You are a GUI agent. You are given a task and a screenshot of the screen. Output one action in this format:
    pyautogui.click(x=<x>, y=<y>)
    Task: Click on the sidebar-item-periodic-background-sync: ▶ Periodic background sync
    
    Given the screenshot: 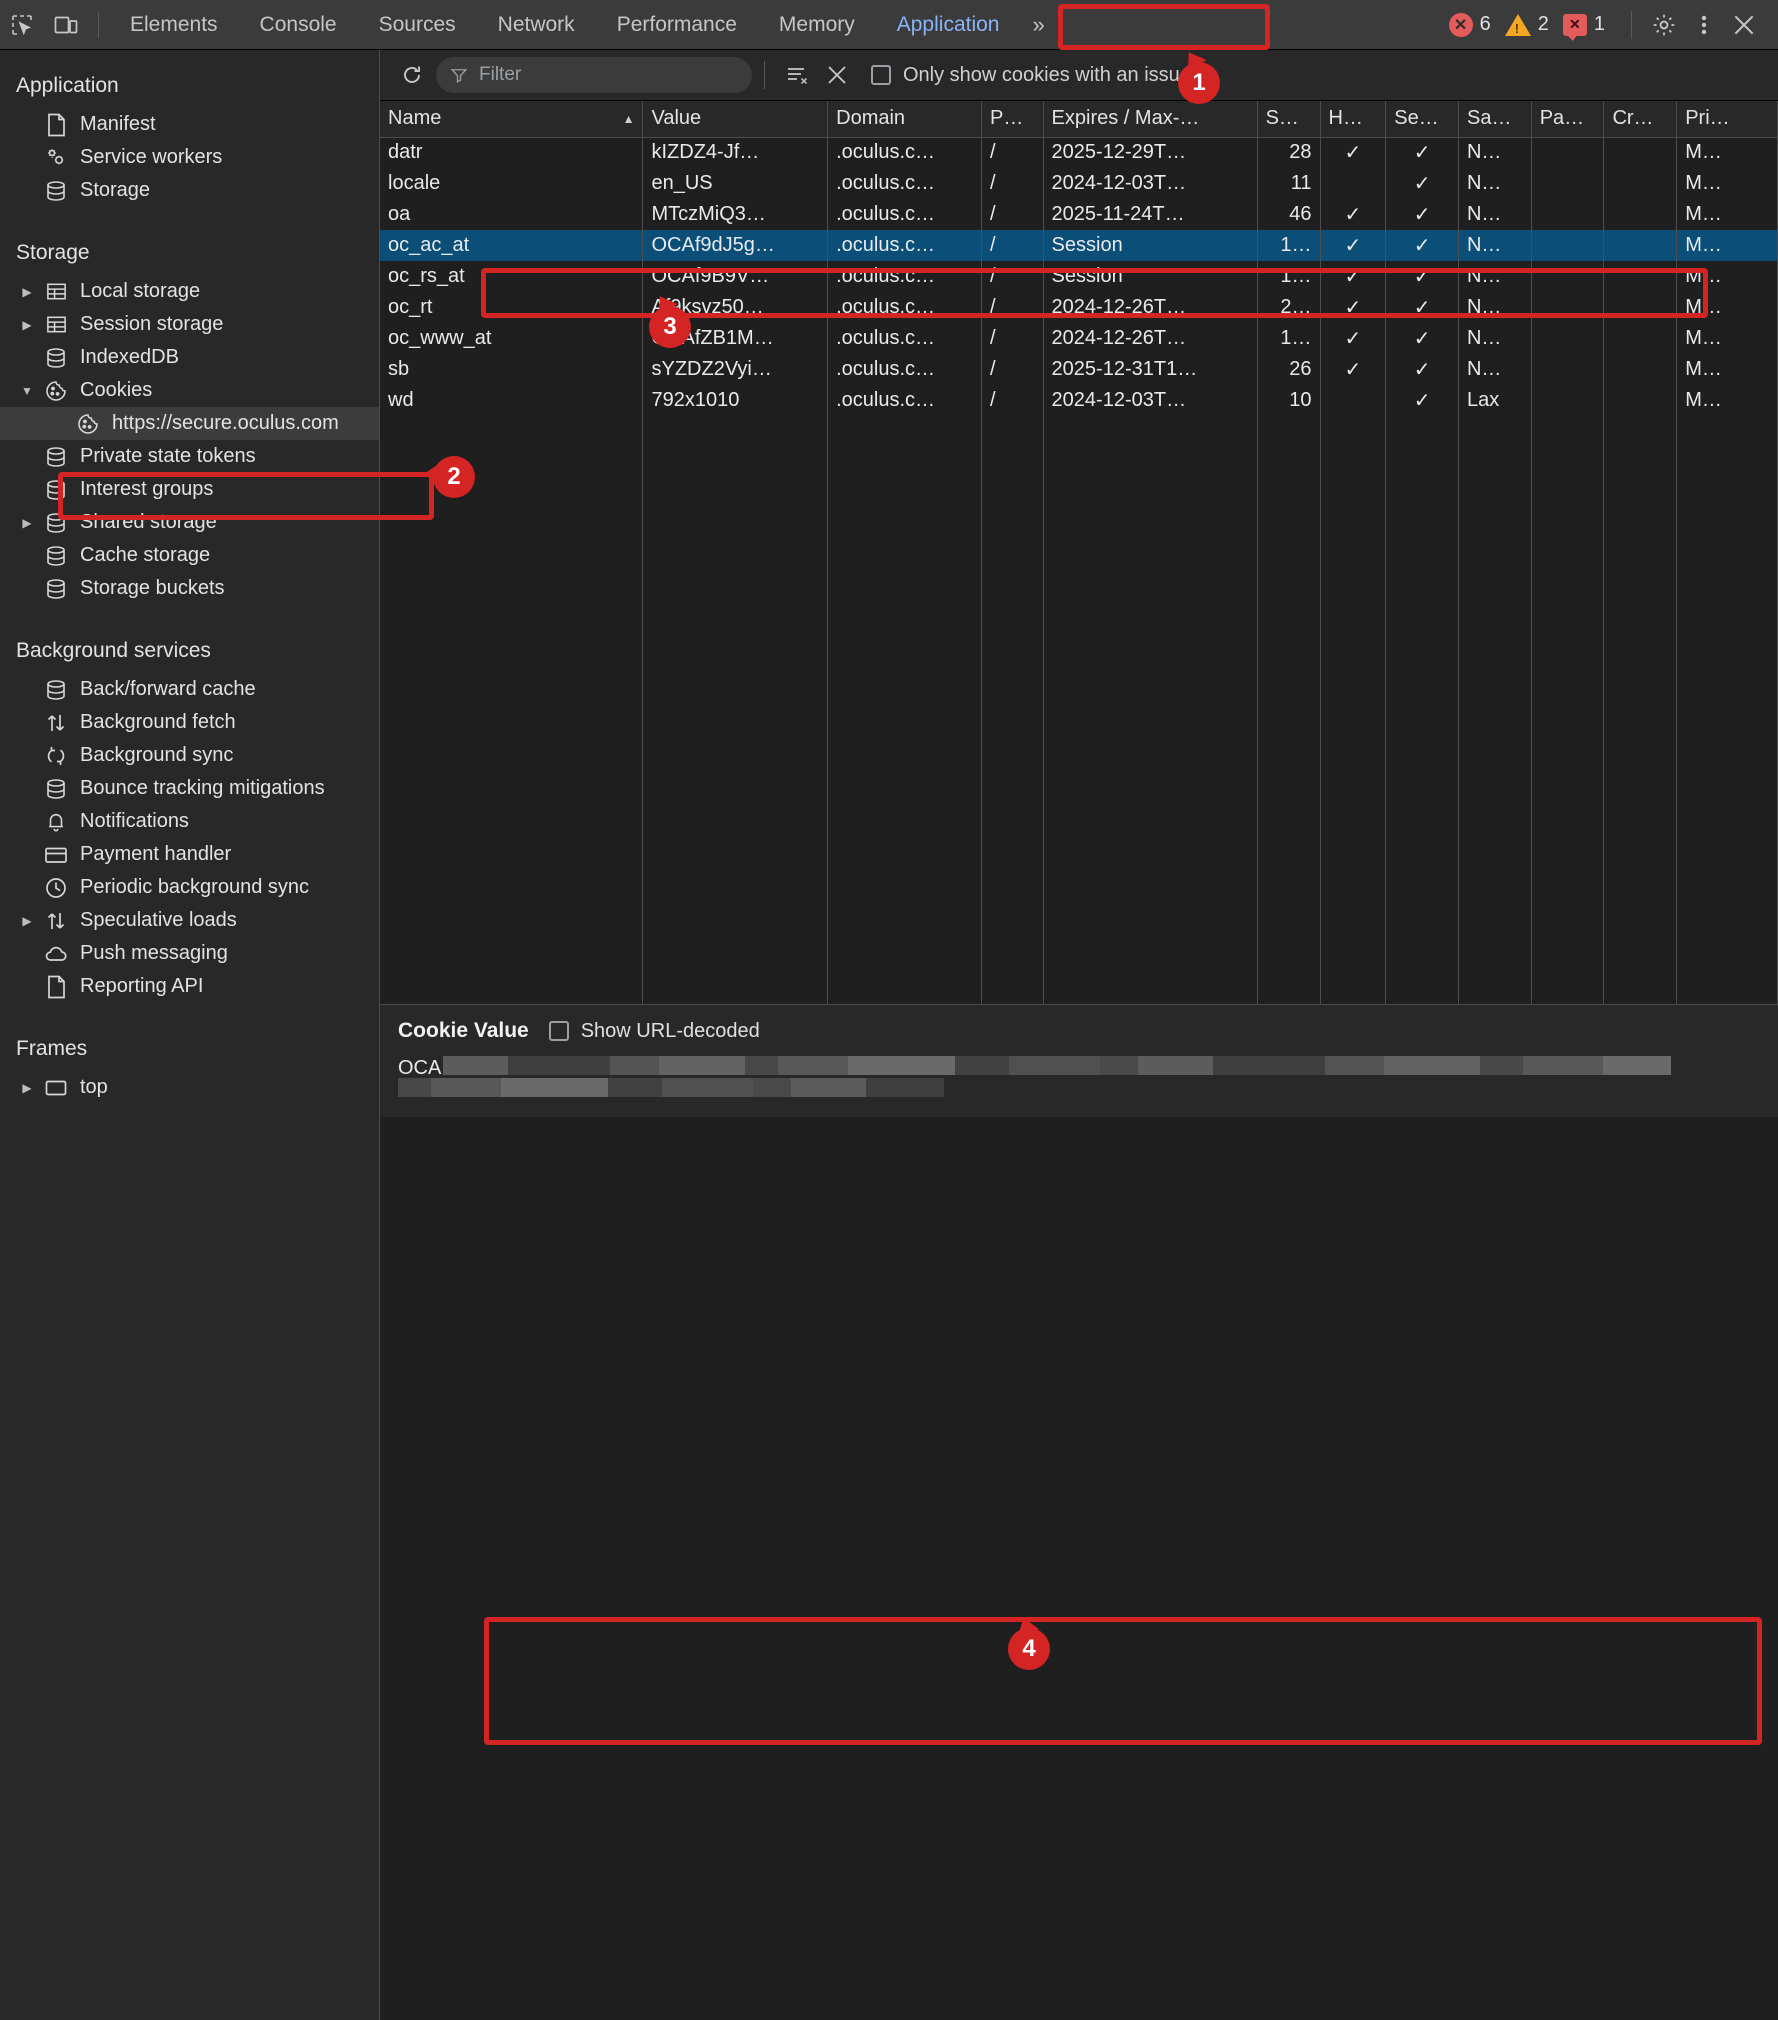 What is the action you would take?
    pyautogui.click(x=189, y=887)
    